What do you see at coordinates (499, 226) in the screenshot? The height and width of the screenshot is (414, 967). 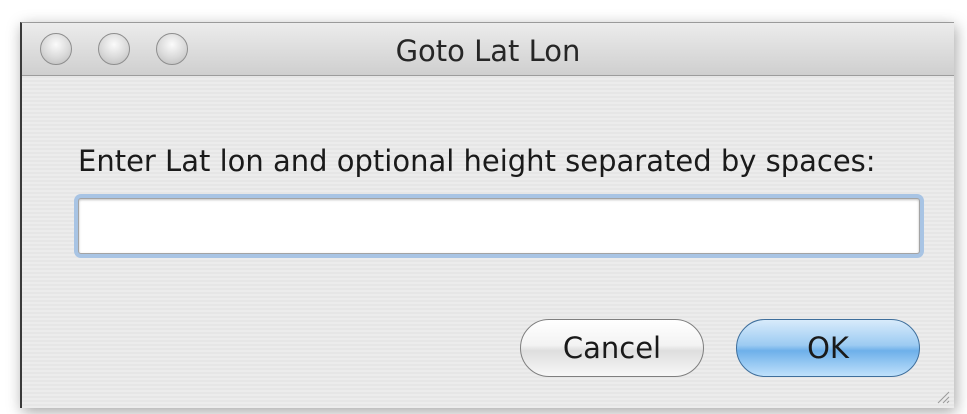 I see `lat-lon-input` at bounding box center [499, 226].